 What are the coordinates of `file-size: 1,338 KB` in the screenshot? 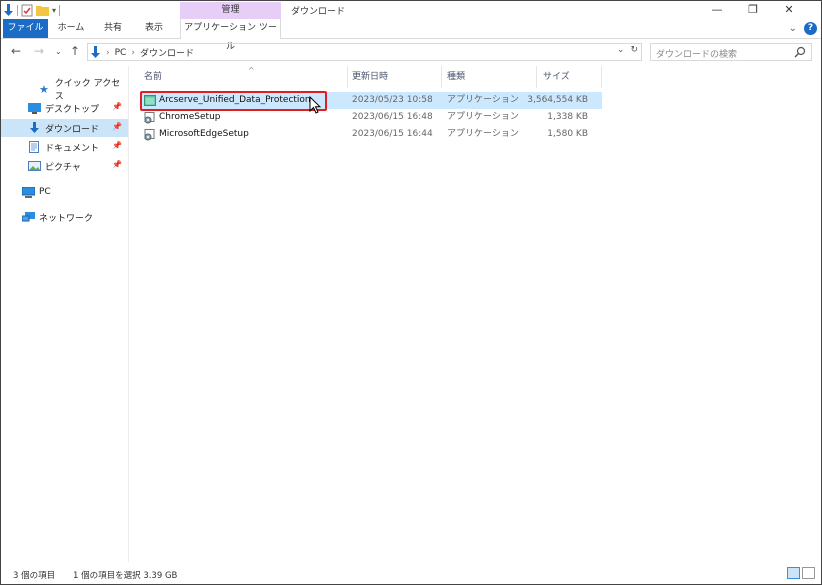 It's located at (567, 117).